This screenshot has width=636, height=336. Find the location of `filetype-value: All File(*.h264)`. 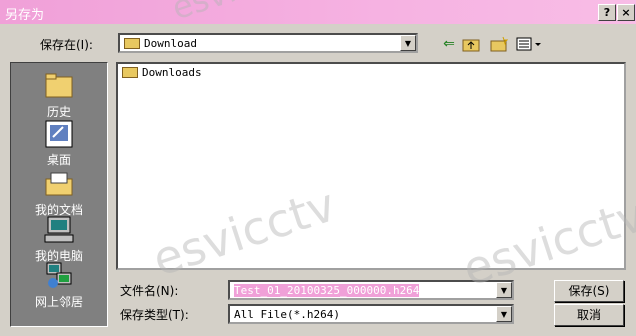

filetype-value: All File(*.h264) is located at coordinates (287, 314).